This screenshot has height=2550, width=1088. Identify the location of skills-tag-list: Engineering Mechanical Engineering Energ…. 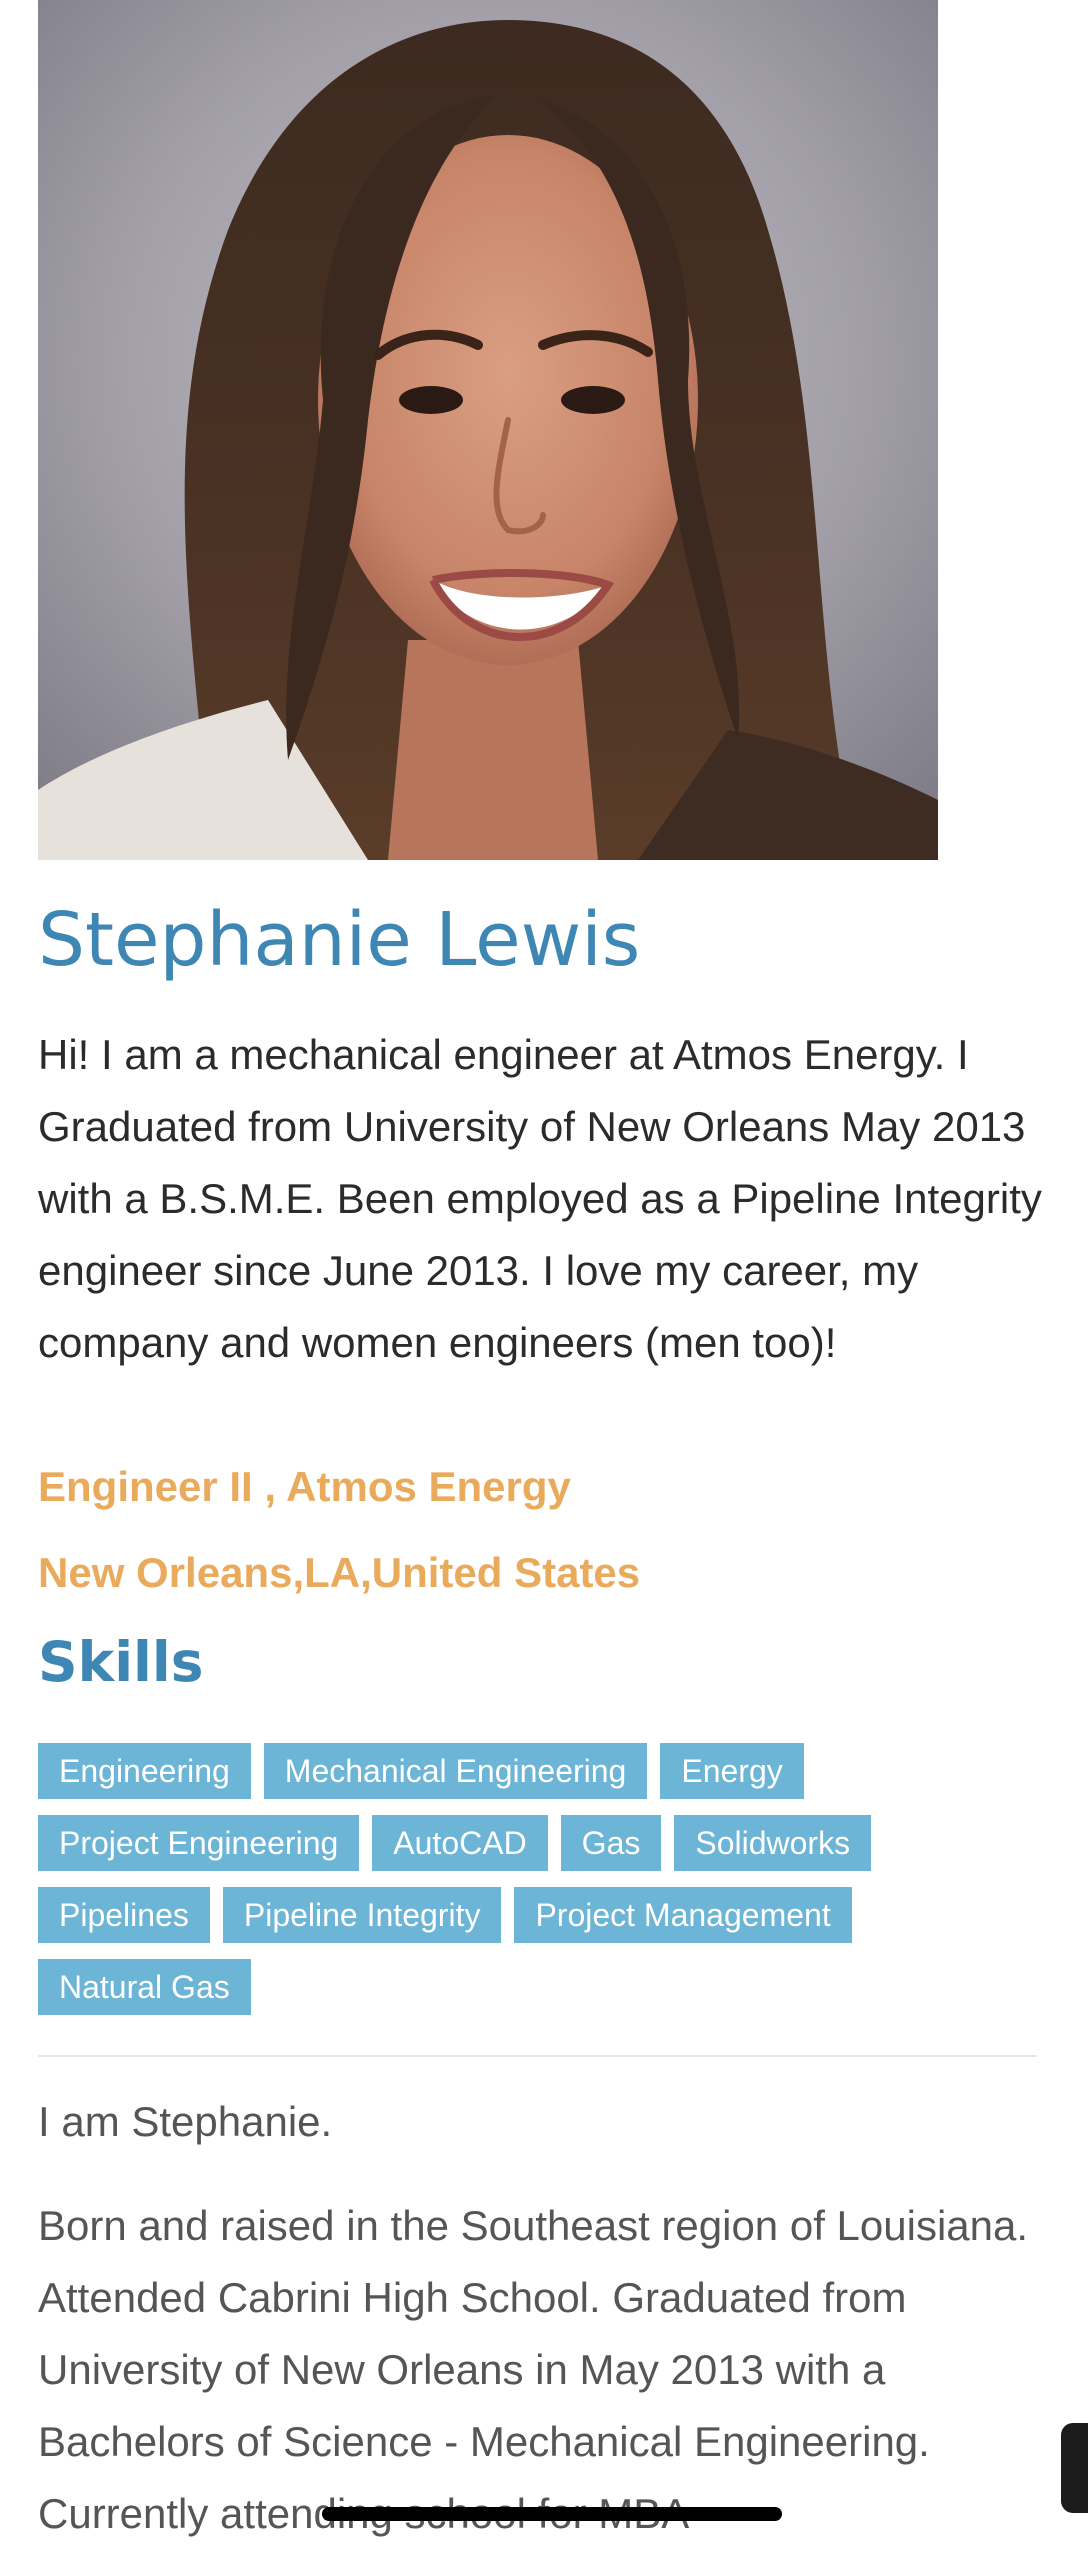
(538, 1879).